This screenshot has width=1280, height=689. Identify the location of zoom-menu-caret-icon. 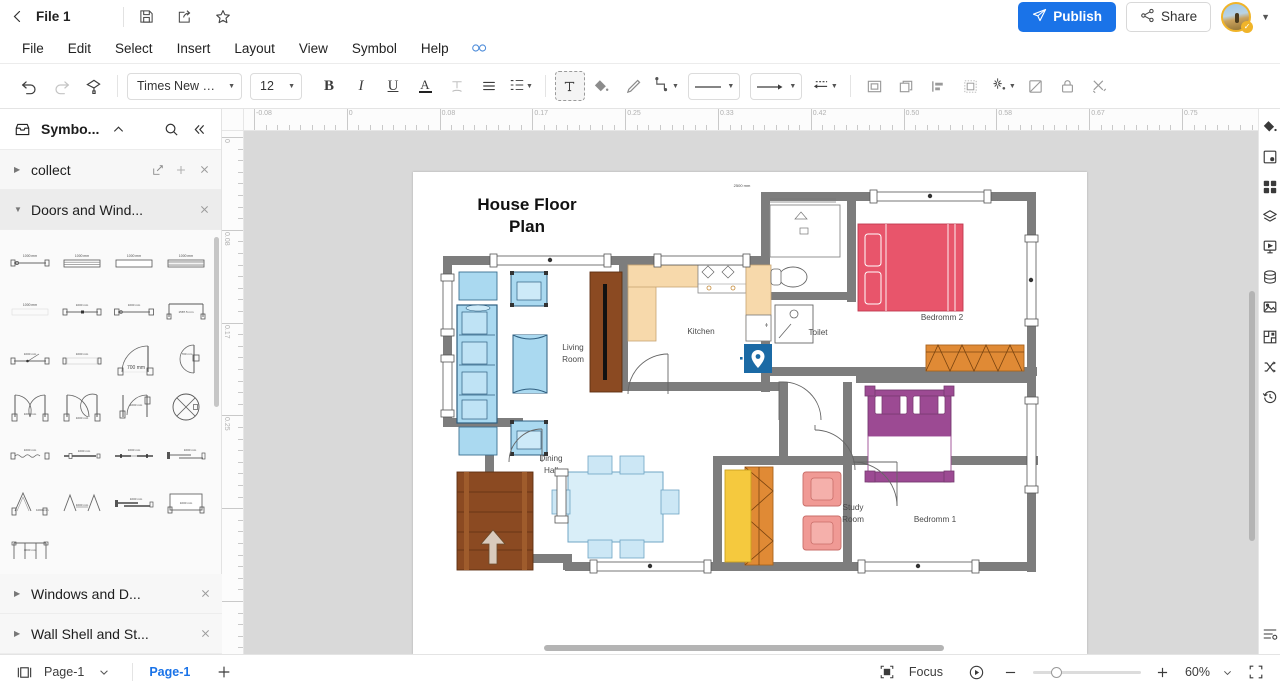
(1227, 672).